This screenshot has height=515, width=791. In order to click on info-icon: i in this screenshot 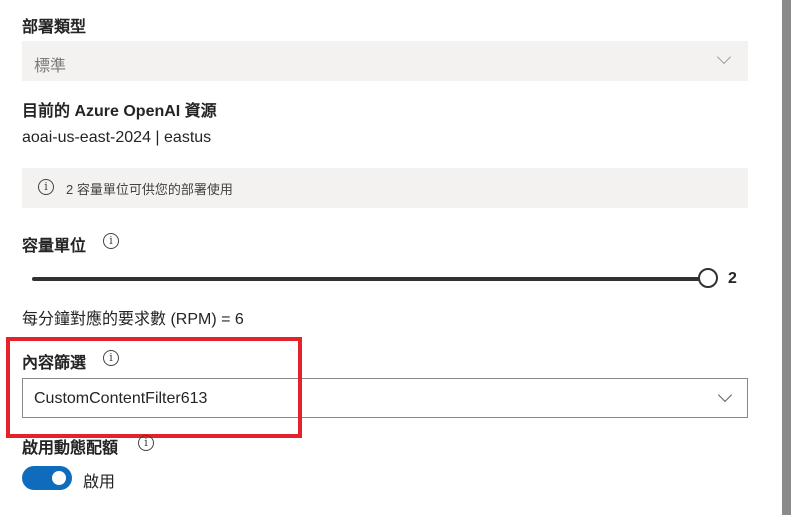, I will do `click(46, 187)`.